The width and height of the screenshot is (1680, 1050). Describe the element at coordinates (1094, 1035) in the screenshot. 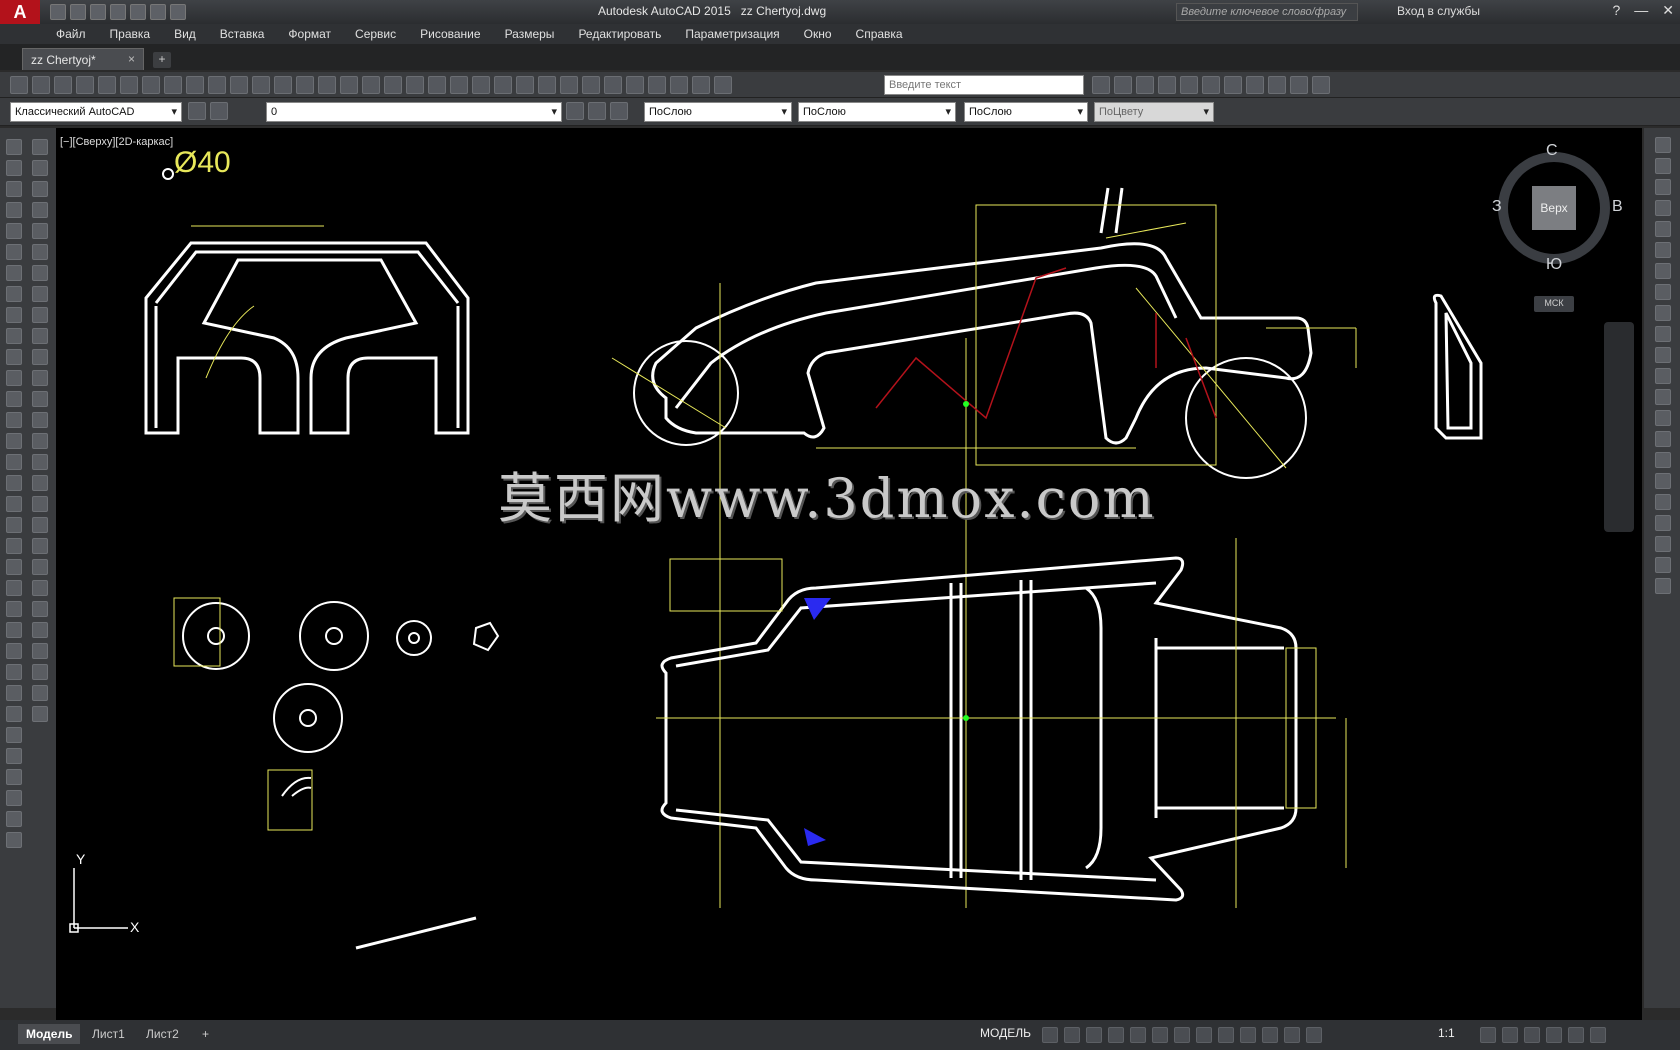

I see `ortho-icon` at that location.